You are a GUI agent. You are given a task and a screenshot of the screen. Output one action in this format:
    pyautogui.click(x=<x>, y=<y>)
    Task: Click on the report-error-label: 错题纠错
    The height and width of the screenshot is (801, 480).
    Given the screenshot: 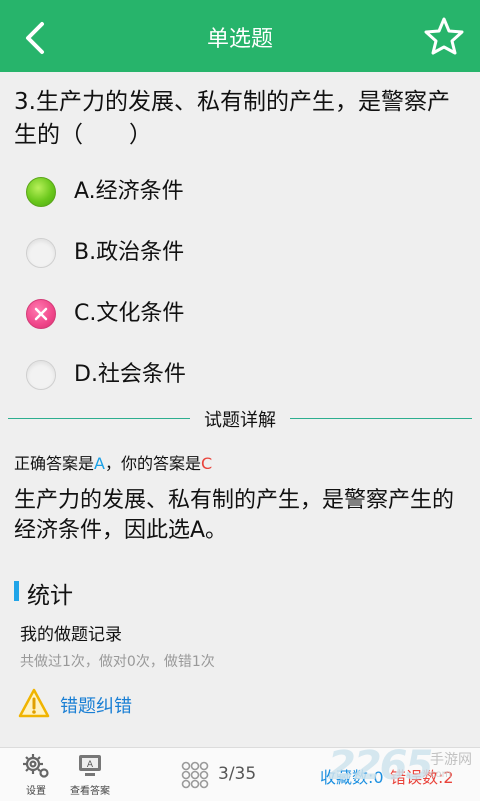 What is the action you would take?
    pyautogui.click(x=96, y=706)
    